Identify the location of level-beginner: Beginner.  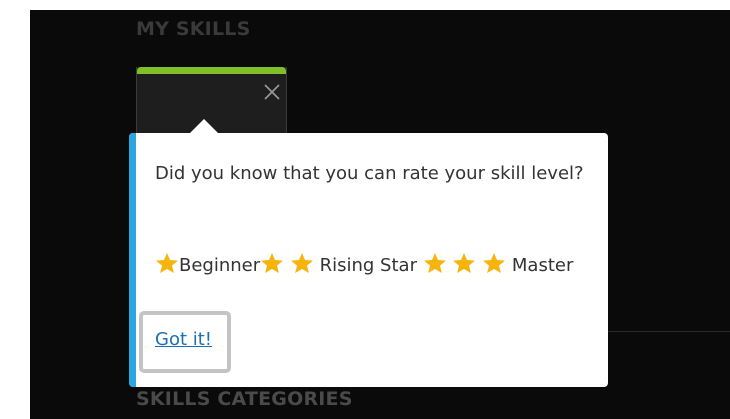
(208, 264).